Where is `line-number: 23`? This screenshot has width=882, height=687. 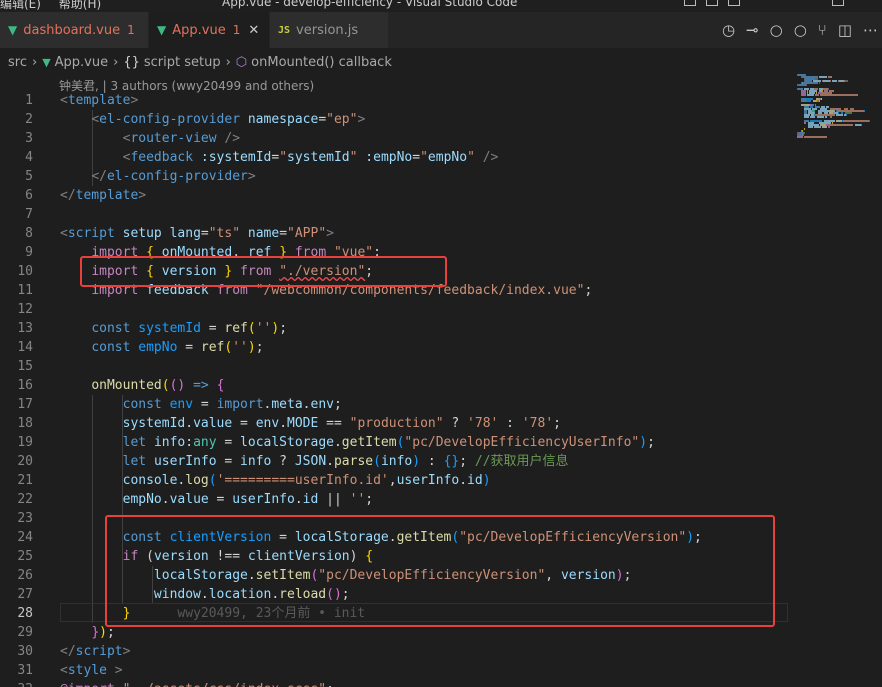 line-number: 23 is located at coordinates (25, 518).